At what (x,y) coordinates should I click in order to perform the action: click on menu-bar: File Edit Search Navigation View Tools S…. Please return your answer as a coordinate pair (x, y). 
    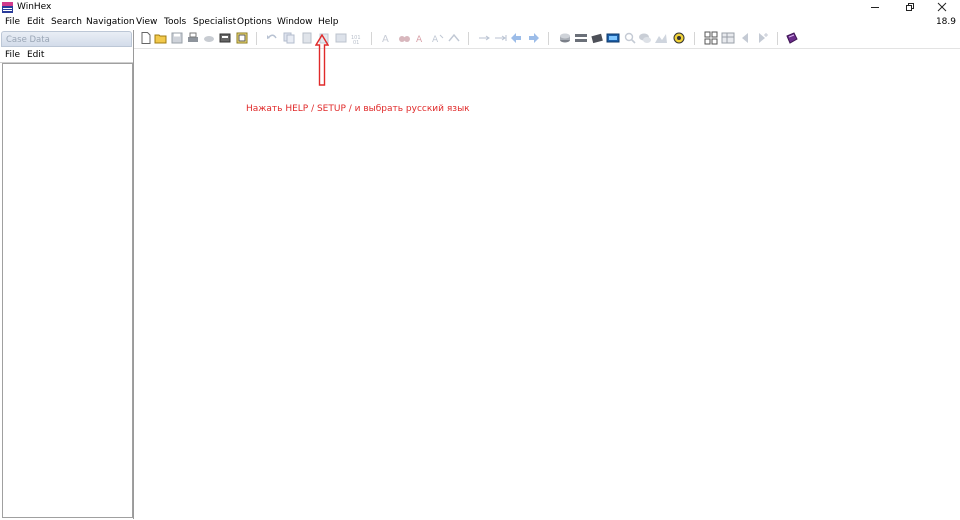
    Looking at the image, I should click on (480, 22).